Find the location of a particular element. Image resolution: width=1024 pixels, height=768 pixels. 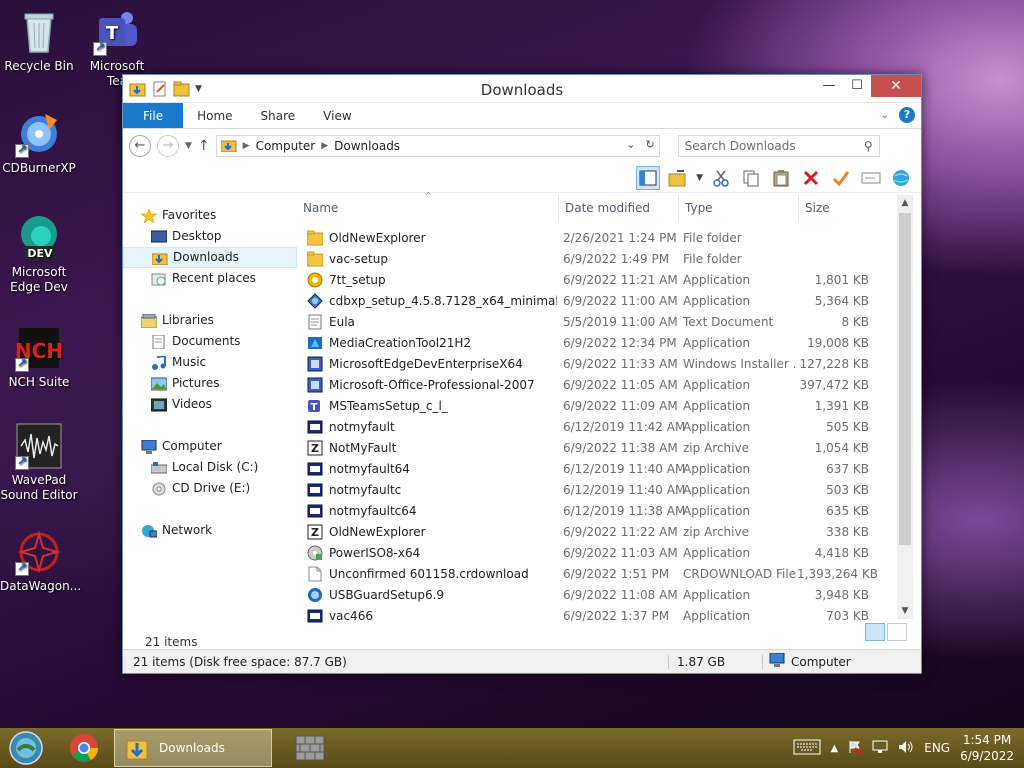

recent-locations-icon: ▼ is located at coordinates (188, 146).